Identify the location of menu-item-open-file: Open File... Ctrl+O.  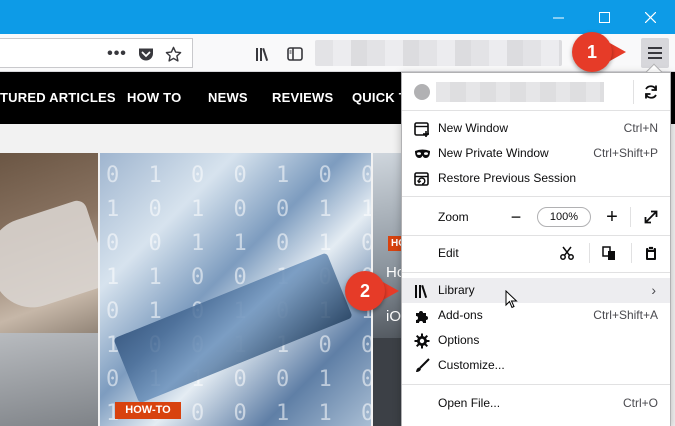
(536, 403).